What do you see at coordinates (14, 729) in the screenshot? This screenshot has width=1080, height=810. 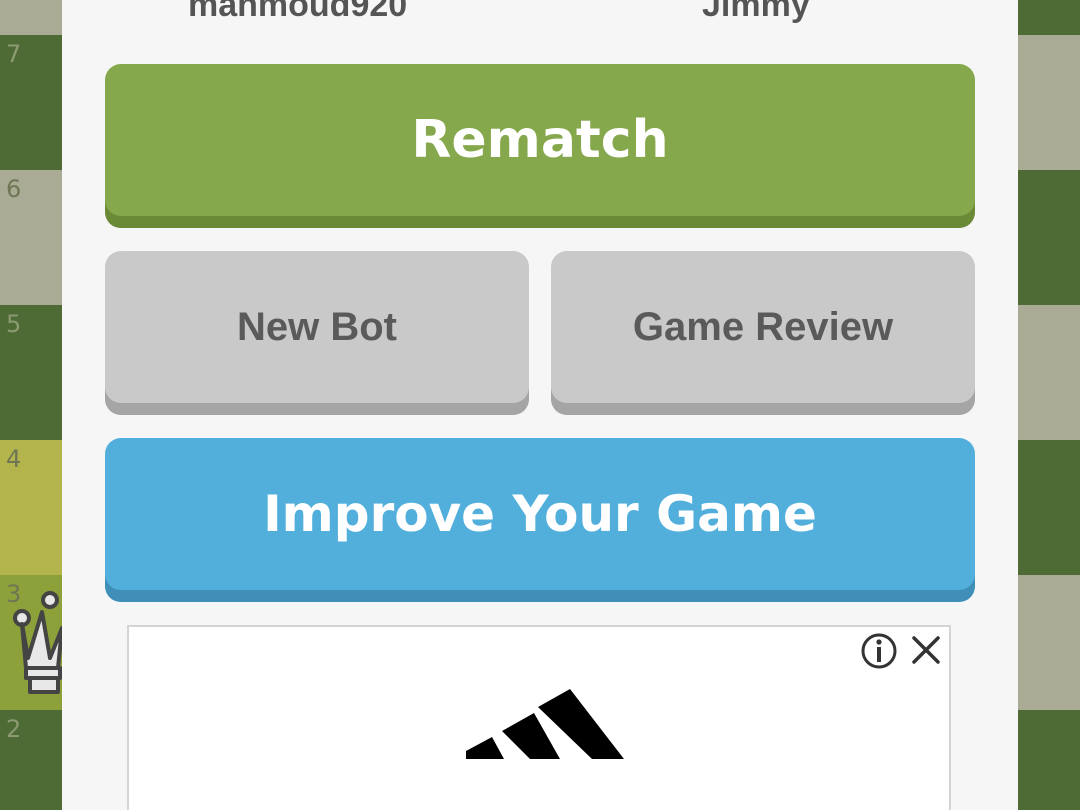 I see `rank-label: 2` at bounding box center [14, 729].